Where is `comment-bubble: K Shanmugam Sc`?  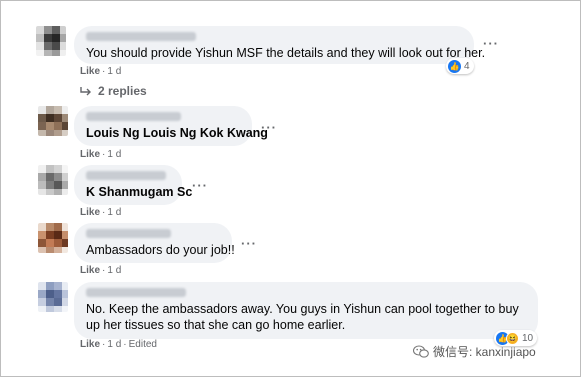 comment-bubble: K Shanmugam Sc is located at coordinates (133, 185).